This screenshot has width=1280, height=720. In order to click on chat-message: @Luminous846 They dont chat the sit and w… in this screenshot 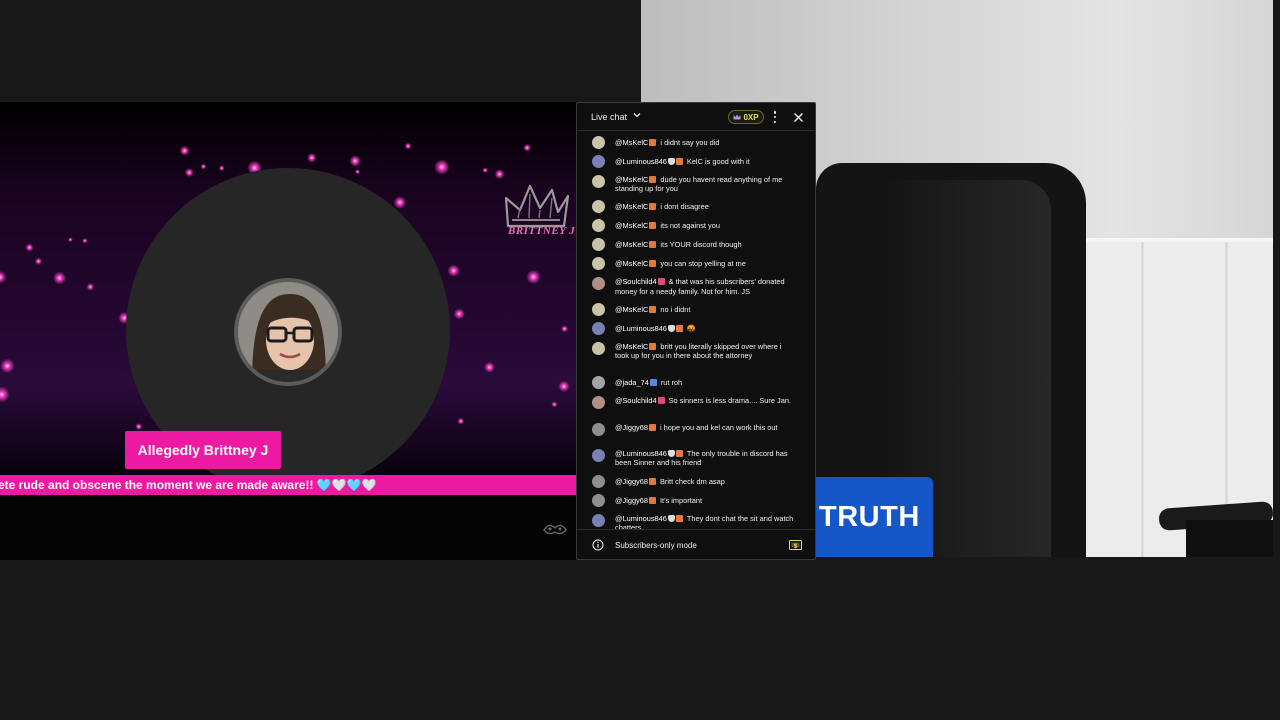, I will do `click(696, 520)`.